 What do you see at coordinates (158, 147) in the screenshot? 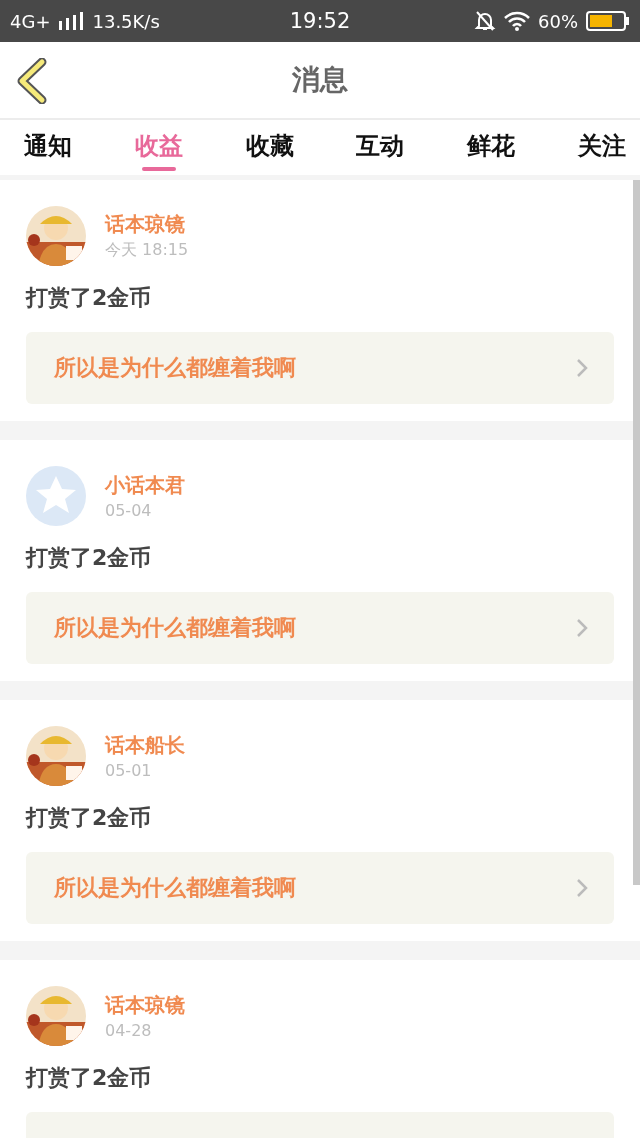
I see `tab: 收益` at bounding box center [158, 147].